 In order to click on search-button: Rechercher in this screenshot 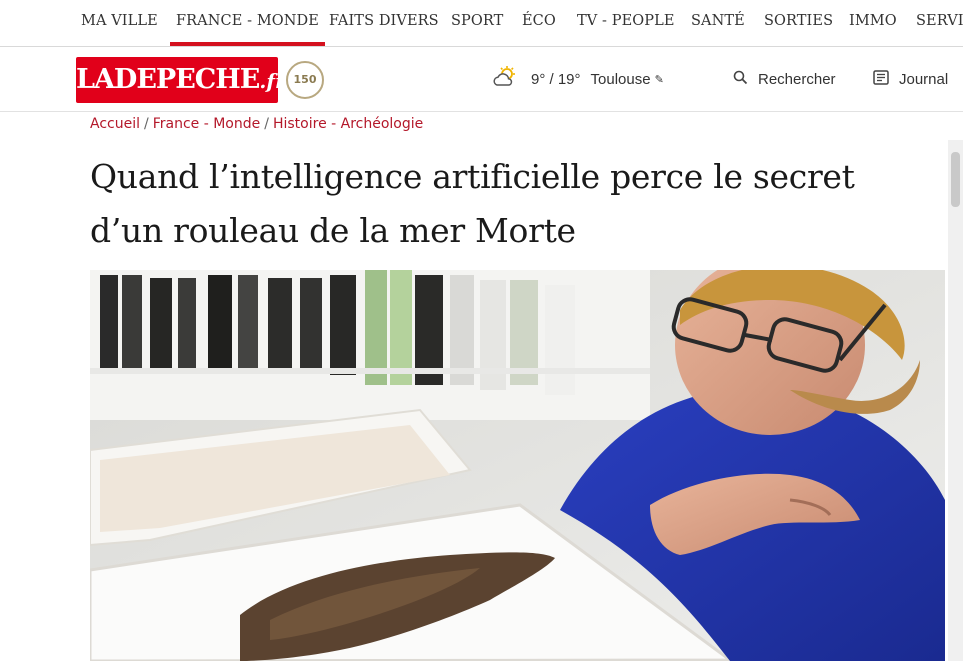, I will do `click(784, 79)`.